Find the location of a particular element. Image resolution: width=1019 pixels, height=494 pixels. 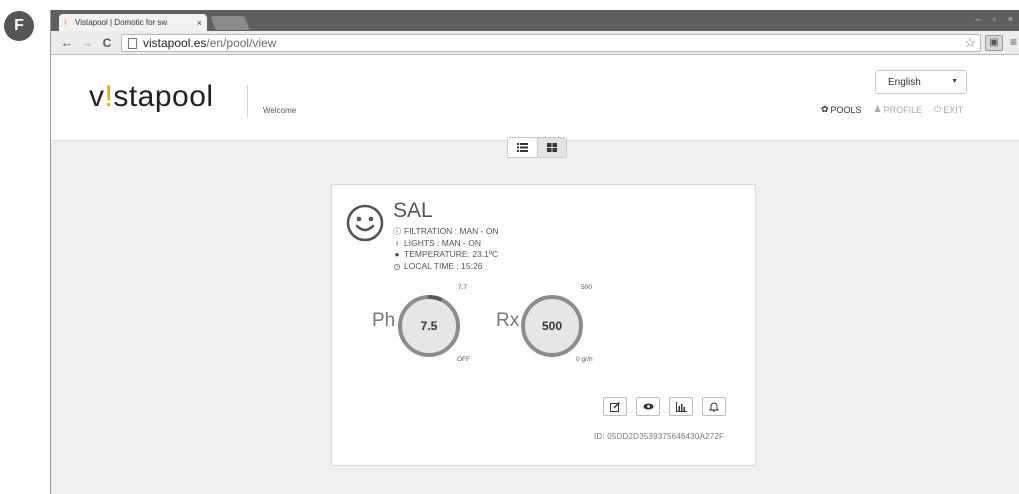

pool-name: SAL is located at coordinates (413, 211).